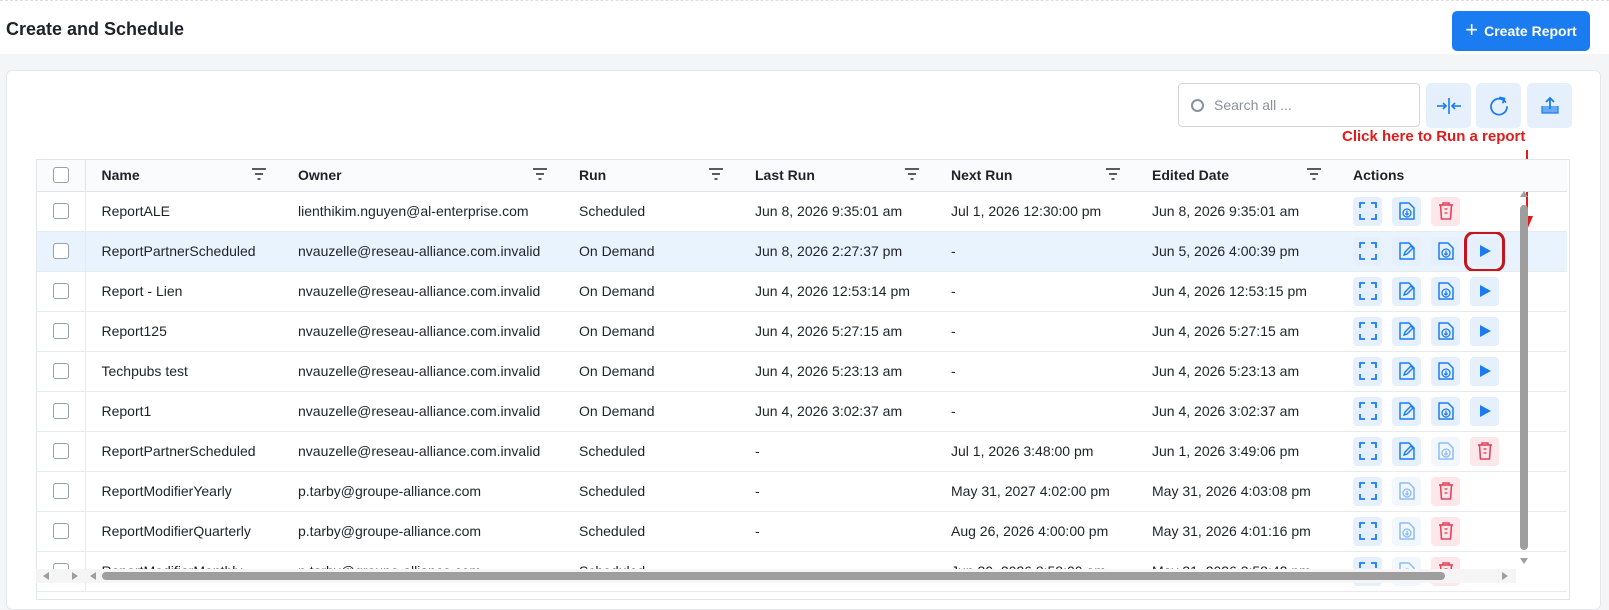 The image size is (1609, 610). I want to click on cell-run: Scheduled, so click(651, 491).